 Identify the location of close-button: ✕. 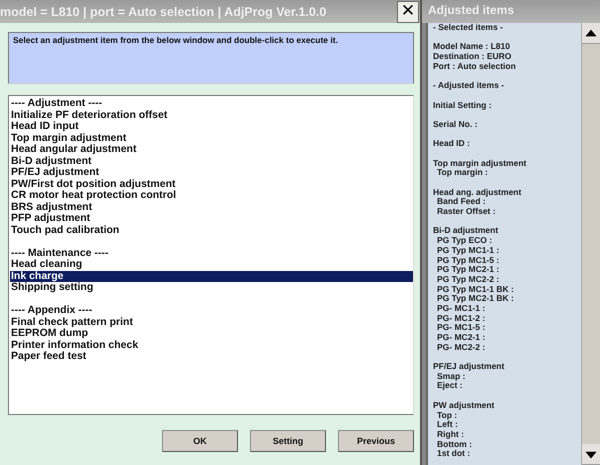
(408, 11).